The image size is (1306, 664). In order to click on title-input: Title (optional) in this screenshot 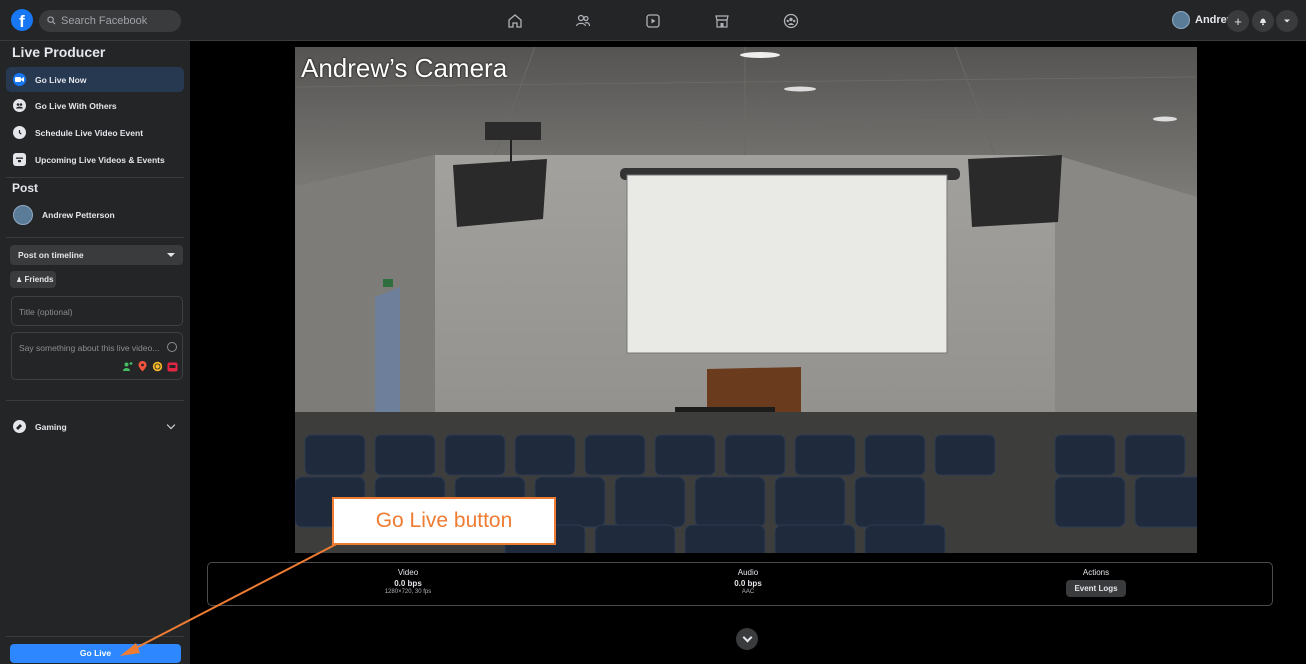, I will do `click(97, 311)`.